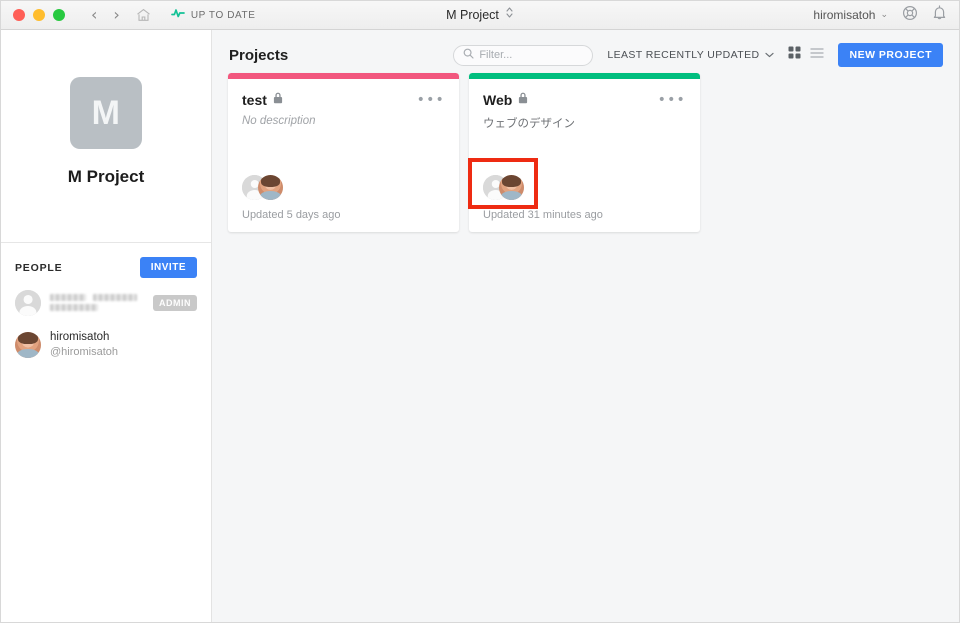  What do you see at coordinates (19, 15) in the screenshot?
I see `close-window-button` at bounding box center [19, 15].